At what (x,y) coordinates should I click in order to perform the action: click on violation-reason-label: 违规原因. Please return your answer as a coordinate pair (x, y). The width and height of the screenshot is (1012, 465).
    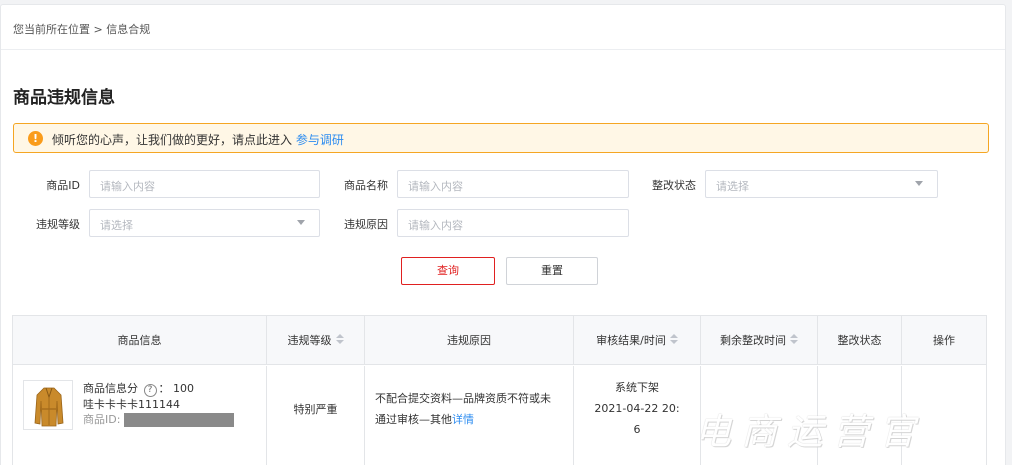
    Looking at the image, I should click on (366, 224).